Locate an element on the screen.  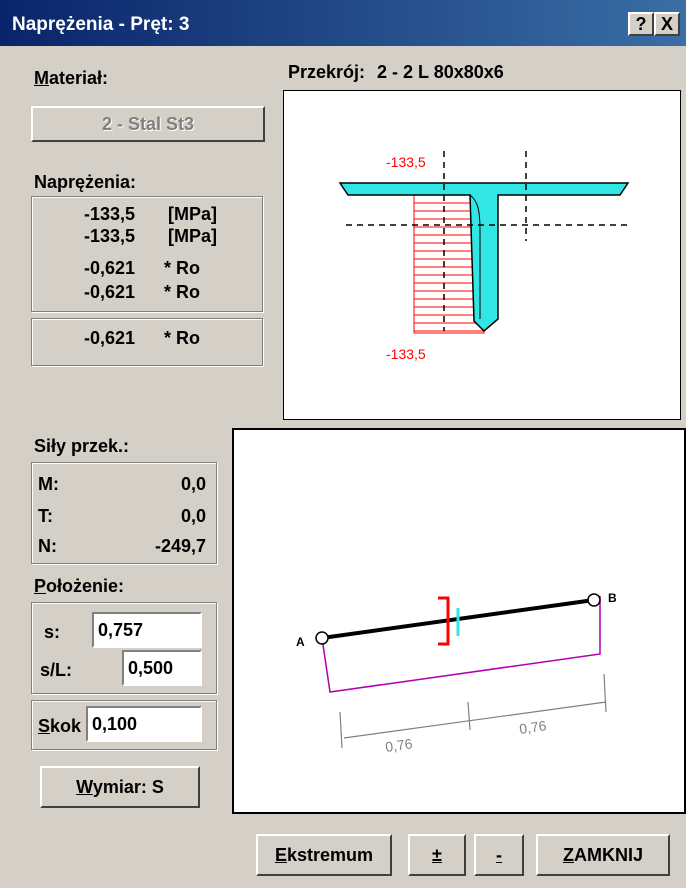
close-icon: X is located at coordinates (666, 24).